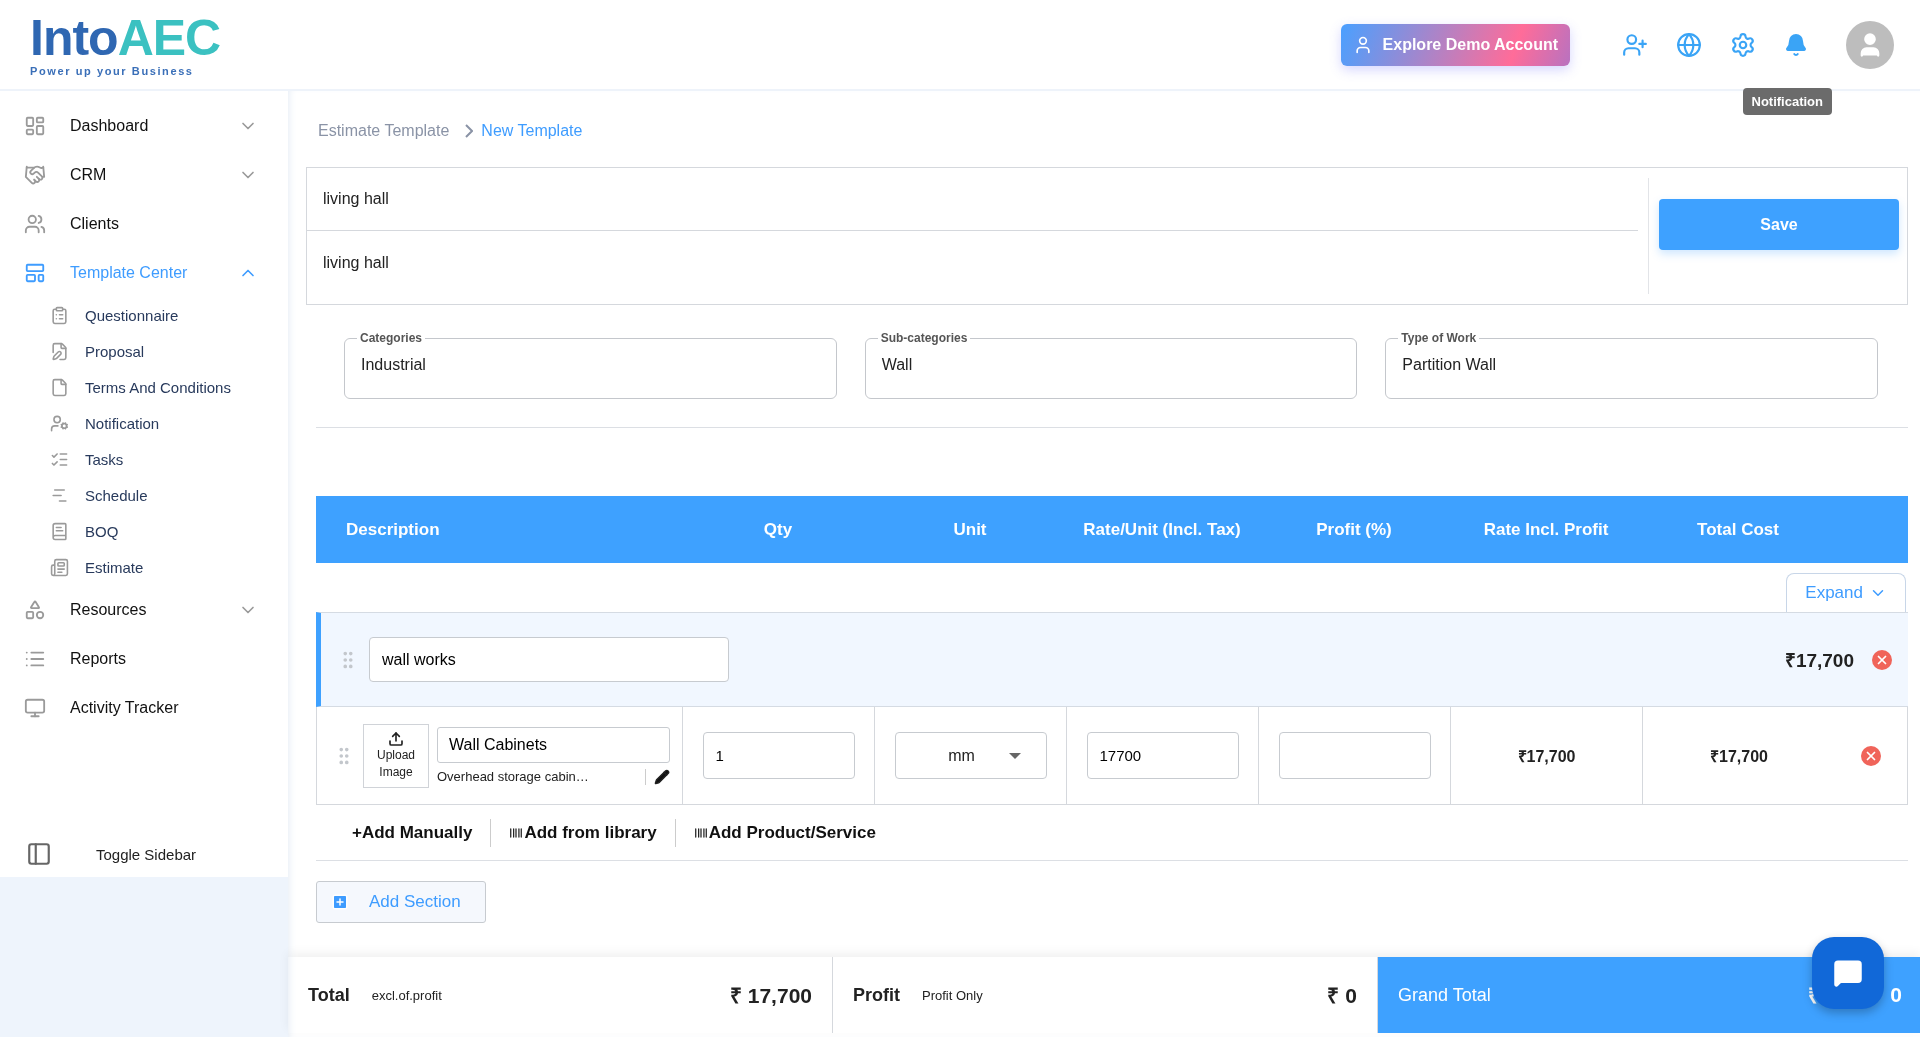 The height and width of the screenshot is (1037, 1920). I want to click on profit-note: Profit Only, so click(953, 995).